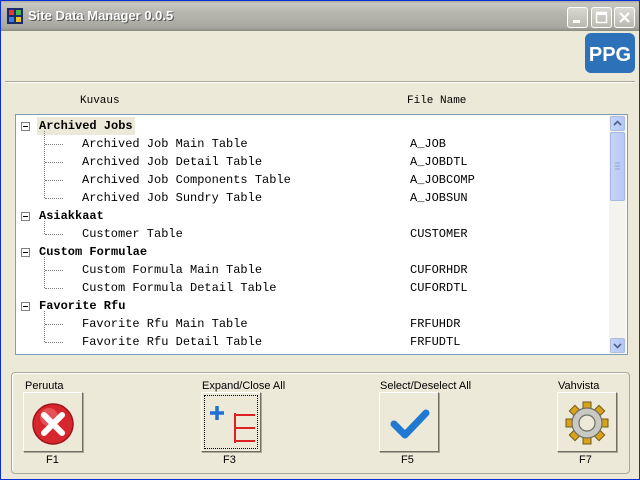 This screenshot has width=640, height=480. I want to click on tree-item-row: Archived Job Components Table A_JOBCOMP, so click(312, 180).